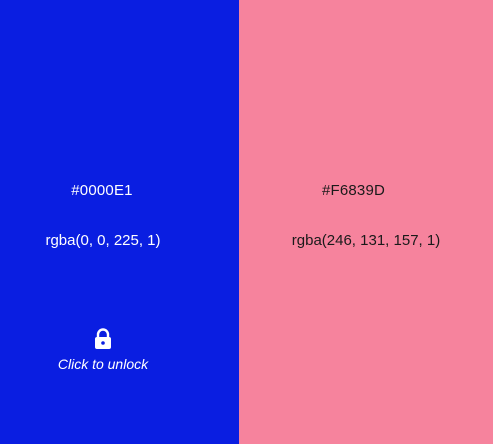 The width and height of the screenshot is (493, 444). What do you see at coordinates (366, 240) in the screenshot?
I see `rgba-value: rgba(246, 131, 157, 1)` at bounding box center [366, 240].